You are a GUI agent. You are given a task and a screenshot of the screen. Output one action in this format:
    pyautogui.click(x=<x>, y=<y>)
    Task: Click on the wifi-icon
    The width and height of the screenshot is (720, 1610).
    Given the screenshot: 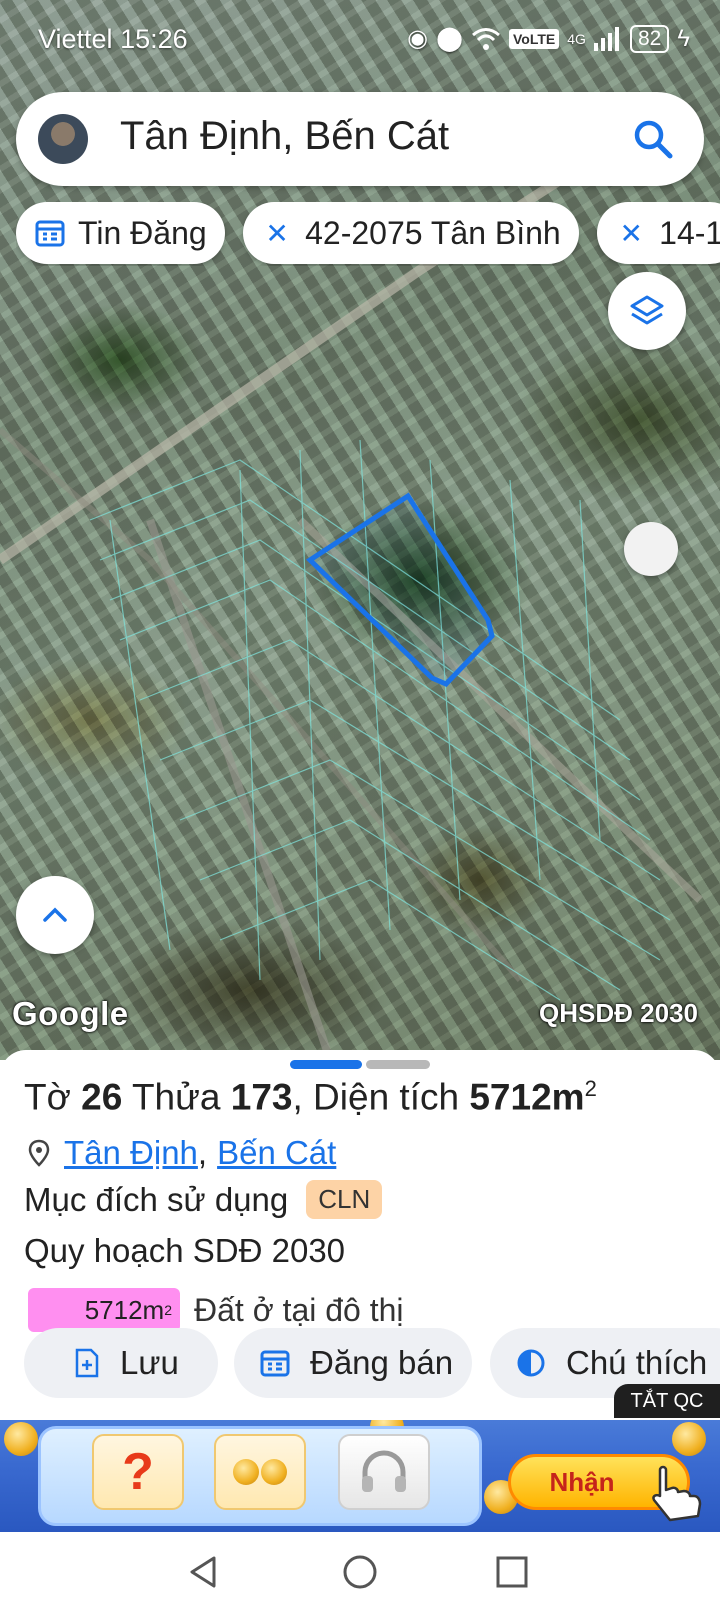 What is the action you would take?
    pyautogui.click(x=486, y=38)
    